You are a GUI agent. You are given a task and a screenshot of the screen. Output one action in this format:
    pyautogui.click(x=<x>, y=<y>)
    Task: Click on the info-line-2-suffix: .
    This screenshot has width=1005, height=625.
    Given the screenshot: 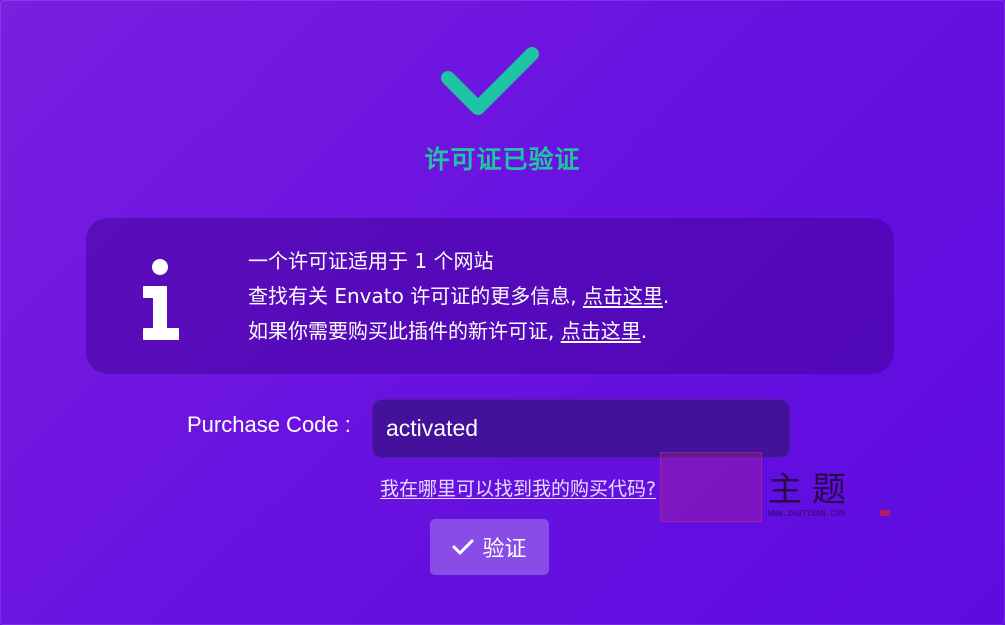 What is the action you would take?
    pyautogui.click(x=666, y=296)
    